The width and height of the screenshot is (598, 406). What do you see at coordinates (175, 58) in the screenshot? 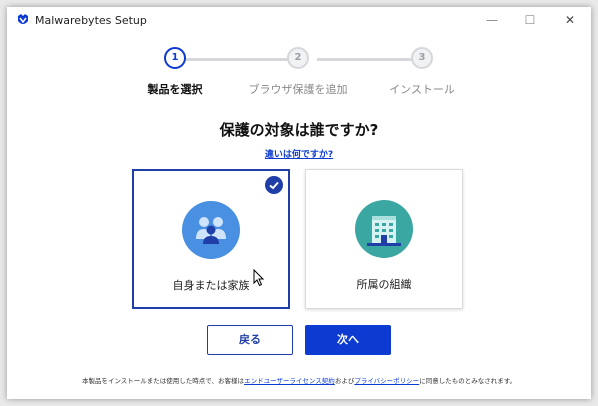
I see `step-1-circle: 1` at bounding box center [175, 58].